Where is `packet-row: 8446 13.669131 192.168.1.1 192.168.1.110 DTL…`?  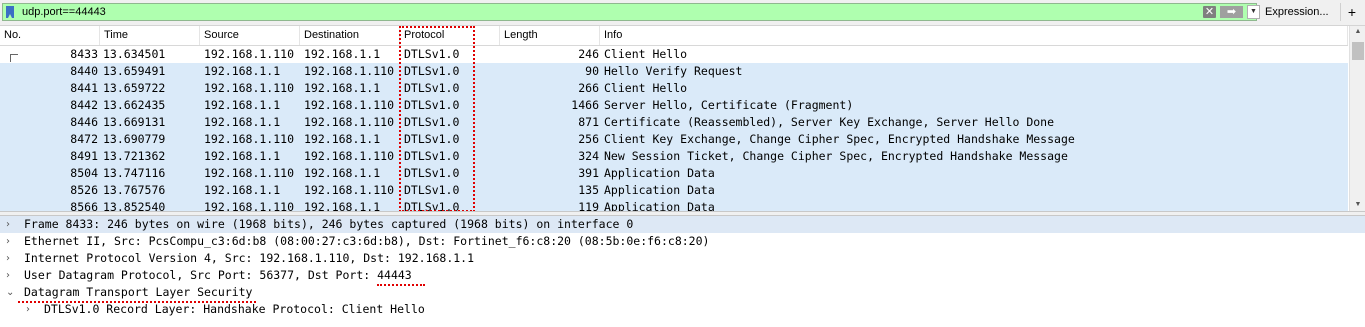
packet-row: 8446 13.669131 192.168.1.1 192.168.1.110 DTL… is located at coordinates (674, 122).